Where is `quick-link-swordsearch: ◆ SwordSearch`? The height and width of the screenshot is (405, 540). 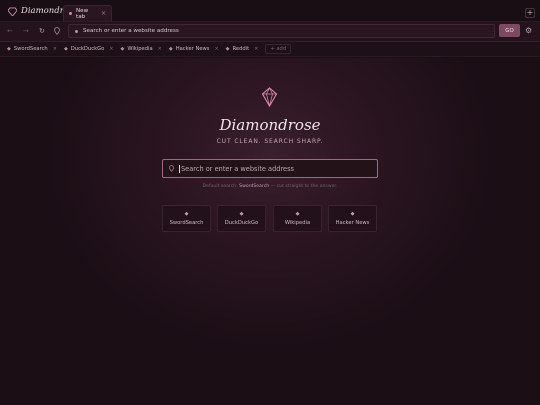
quick-link-swordsearch: ◆ SwordSearch is located at coordinates (186, 218).